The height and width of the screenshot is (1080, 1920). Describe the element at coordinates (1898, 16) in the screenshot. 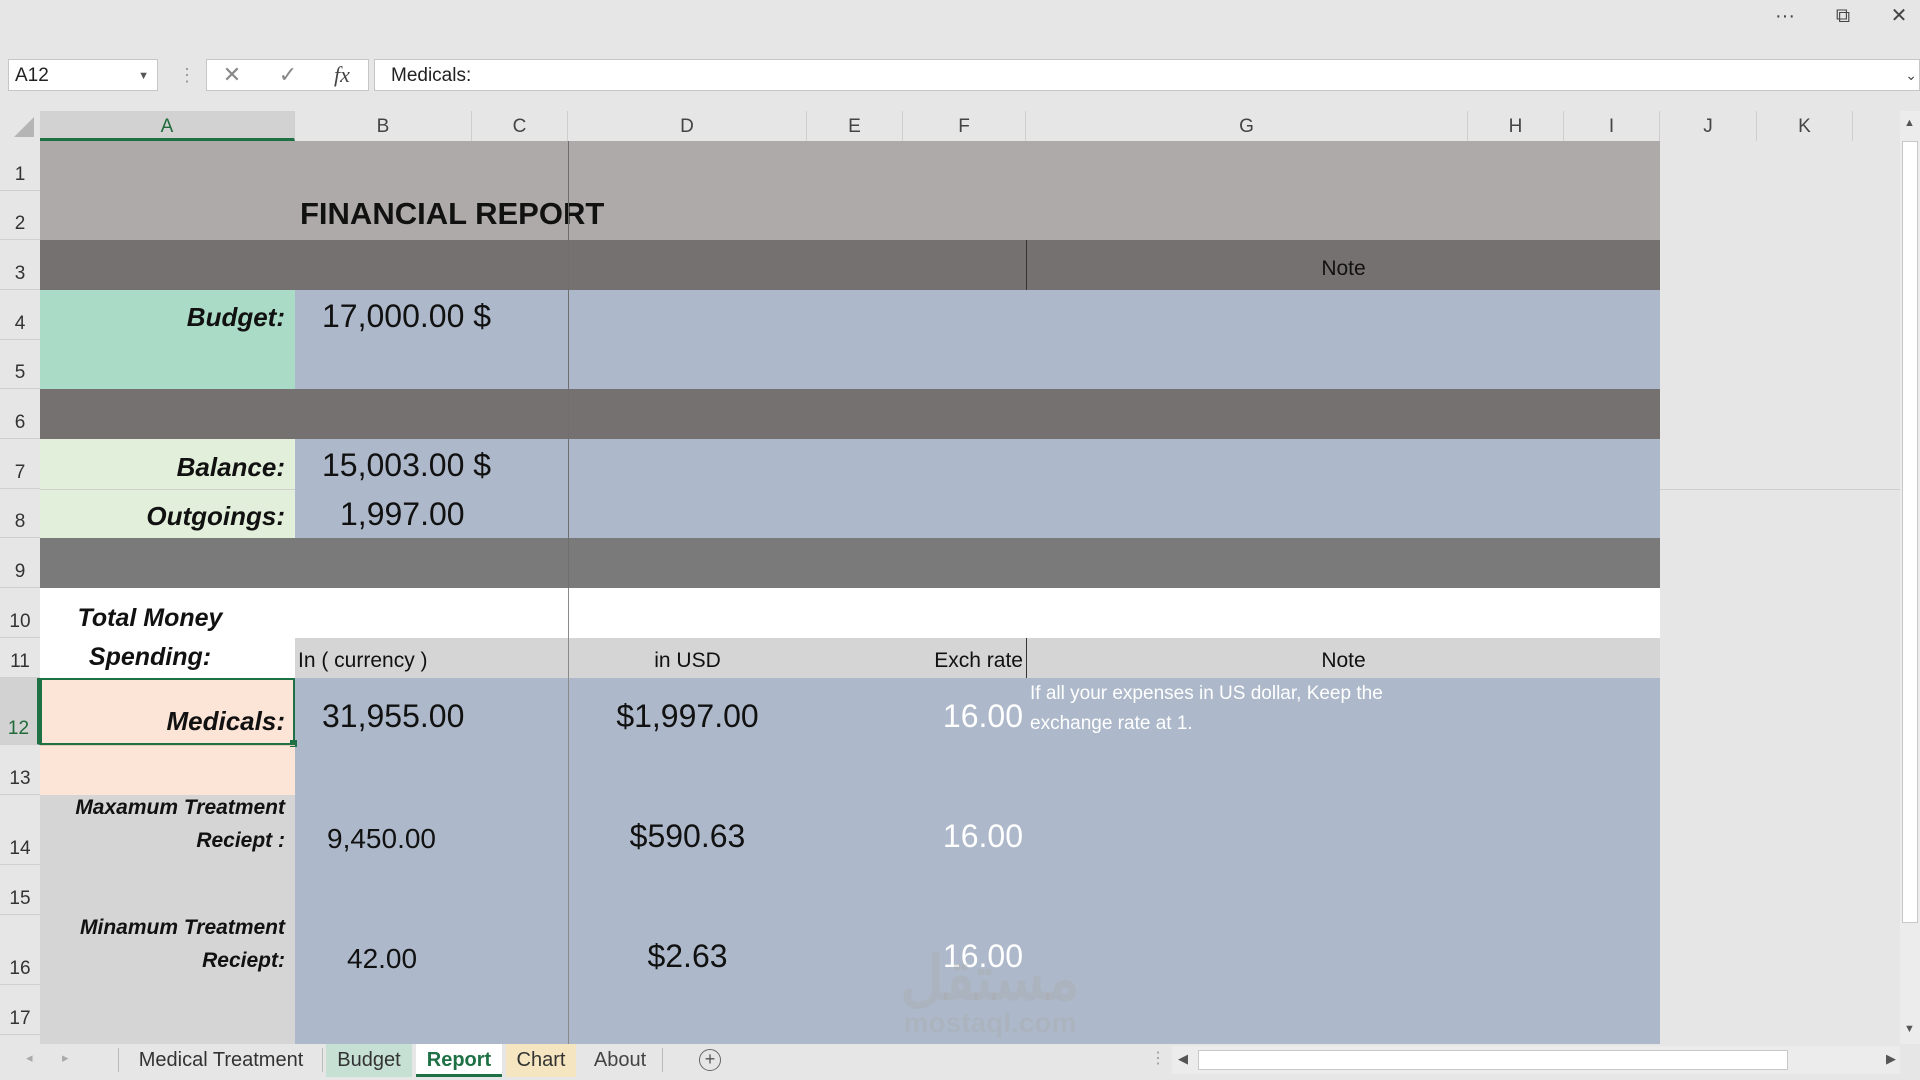

I see `close-icon: ✕` at that location.